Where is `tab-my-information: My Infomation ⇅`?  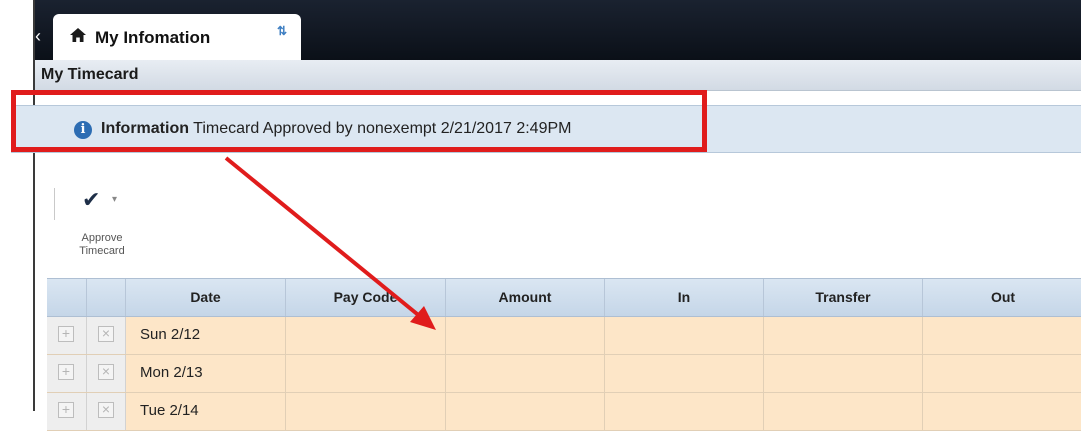 tab-my-information: My Infomation ⇅ is located at coordinates (177, 37).